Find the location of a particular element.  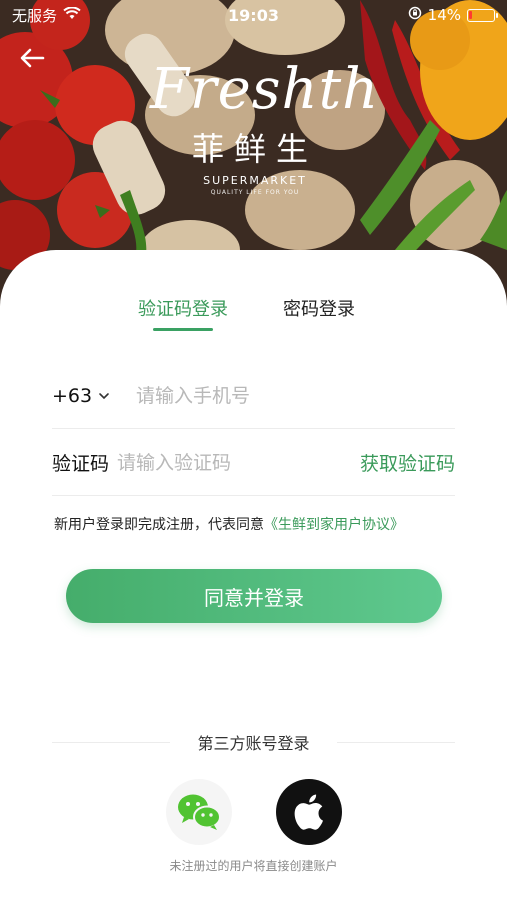

brand-cn-name: 菲鲜生 is located at coordinates (254, 149).